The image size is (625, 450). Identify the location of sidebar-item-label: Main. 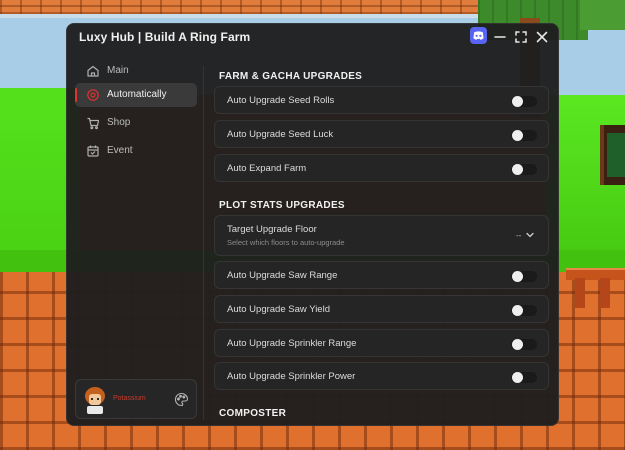
(118, 70).